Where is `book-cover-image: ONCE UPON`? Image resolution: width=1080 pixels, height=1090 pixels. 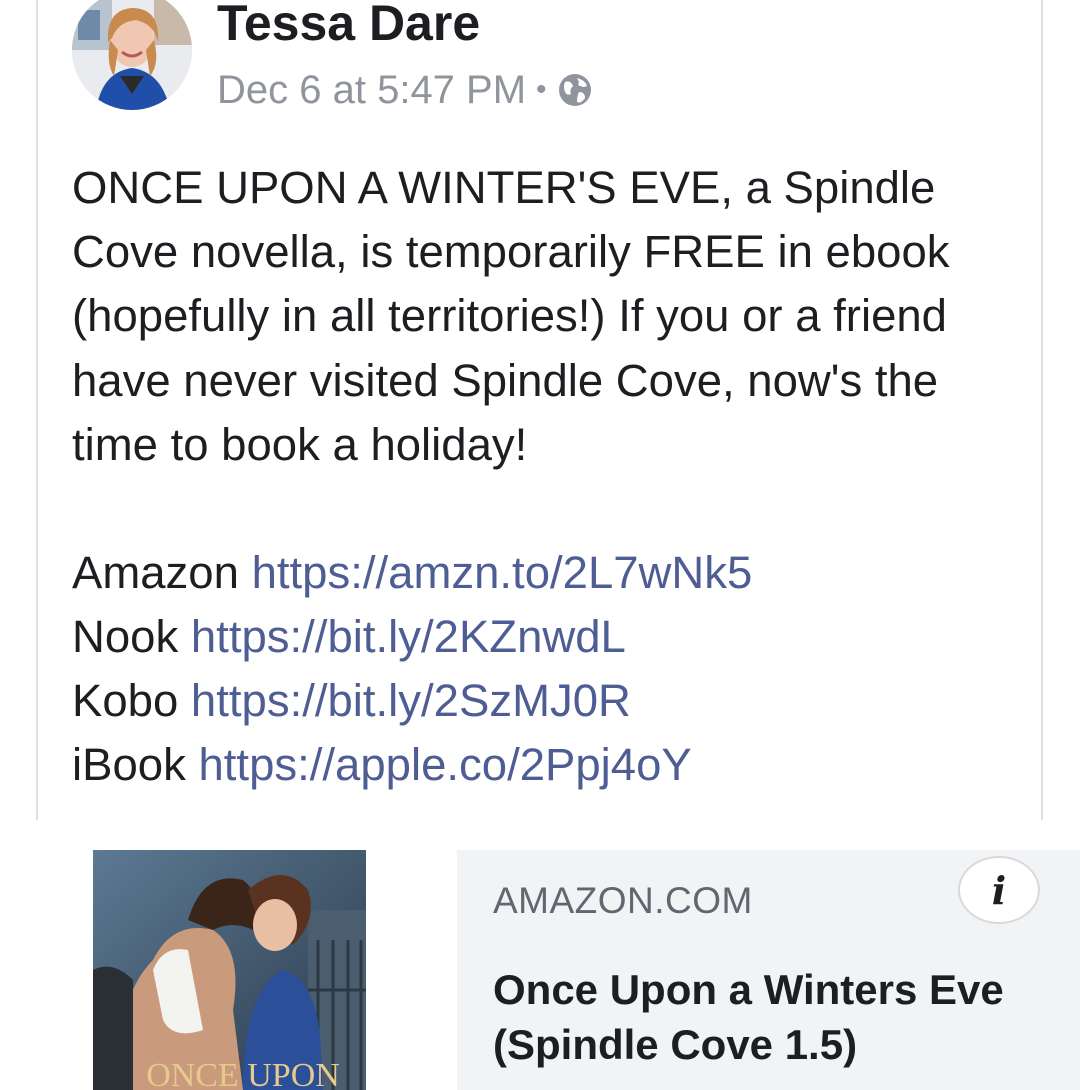 book-cover-image: ONCE UPON is located at coordinates (229, 970).